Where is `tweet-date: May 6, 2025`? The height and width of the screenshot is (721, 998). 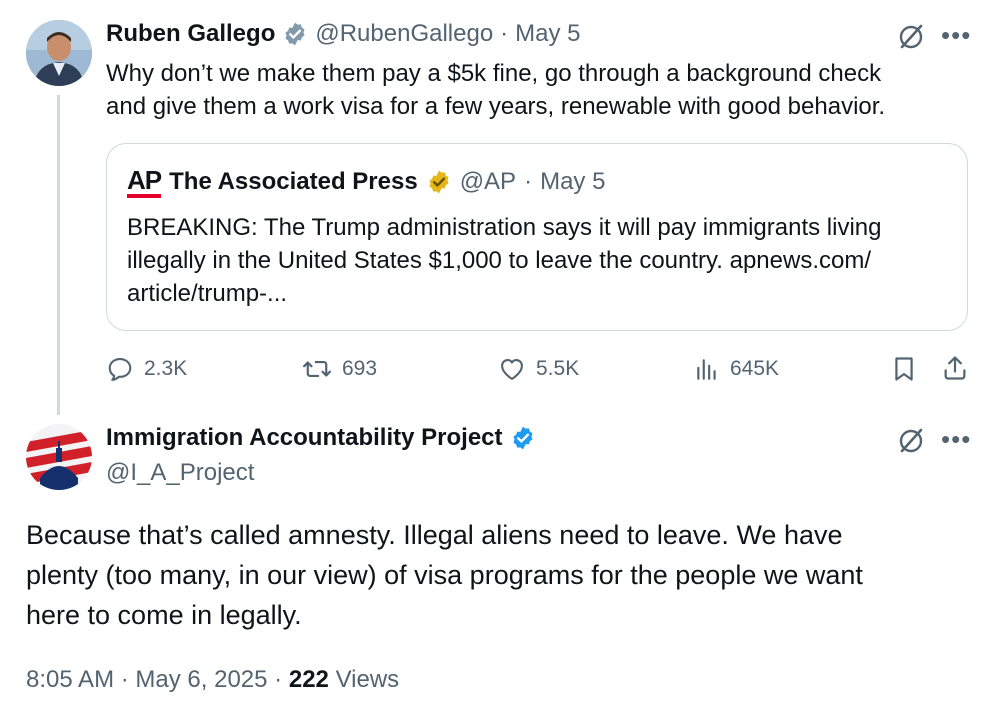
tweet-date: May 6, 2025 is located at coordinates (201, 679).